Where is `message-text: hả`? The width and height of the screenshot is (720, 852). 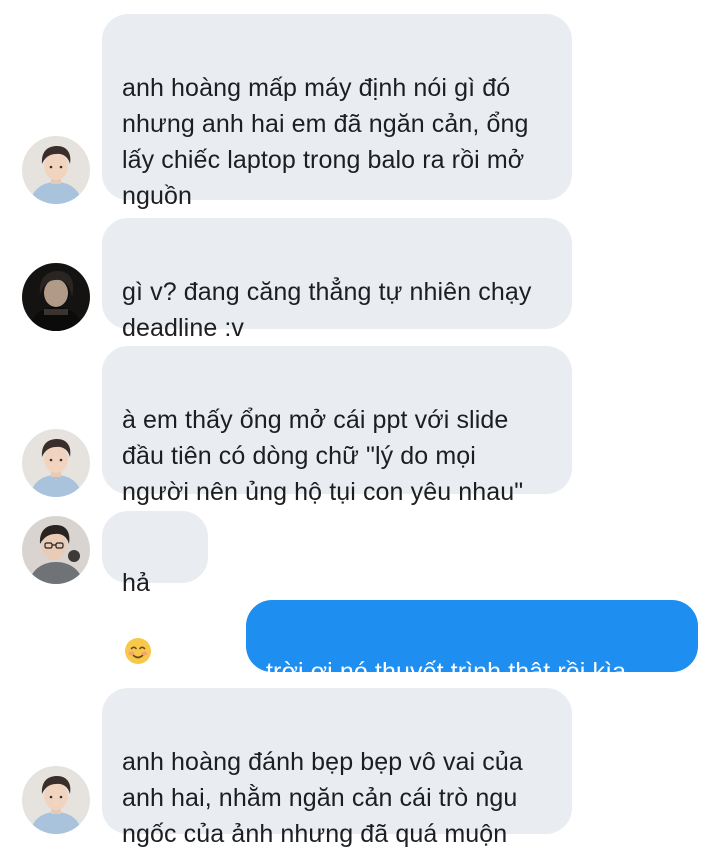
message-text: hả is located at coordinates (136, 583).